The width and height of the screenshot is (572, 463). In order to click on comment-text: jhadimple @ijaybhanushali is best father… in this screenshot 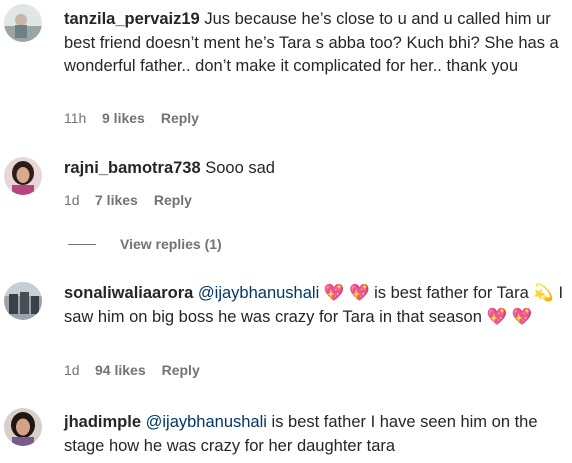, I will do `click(314, 434)`.